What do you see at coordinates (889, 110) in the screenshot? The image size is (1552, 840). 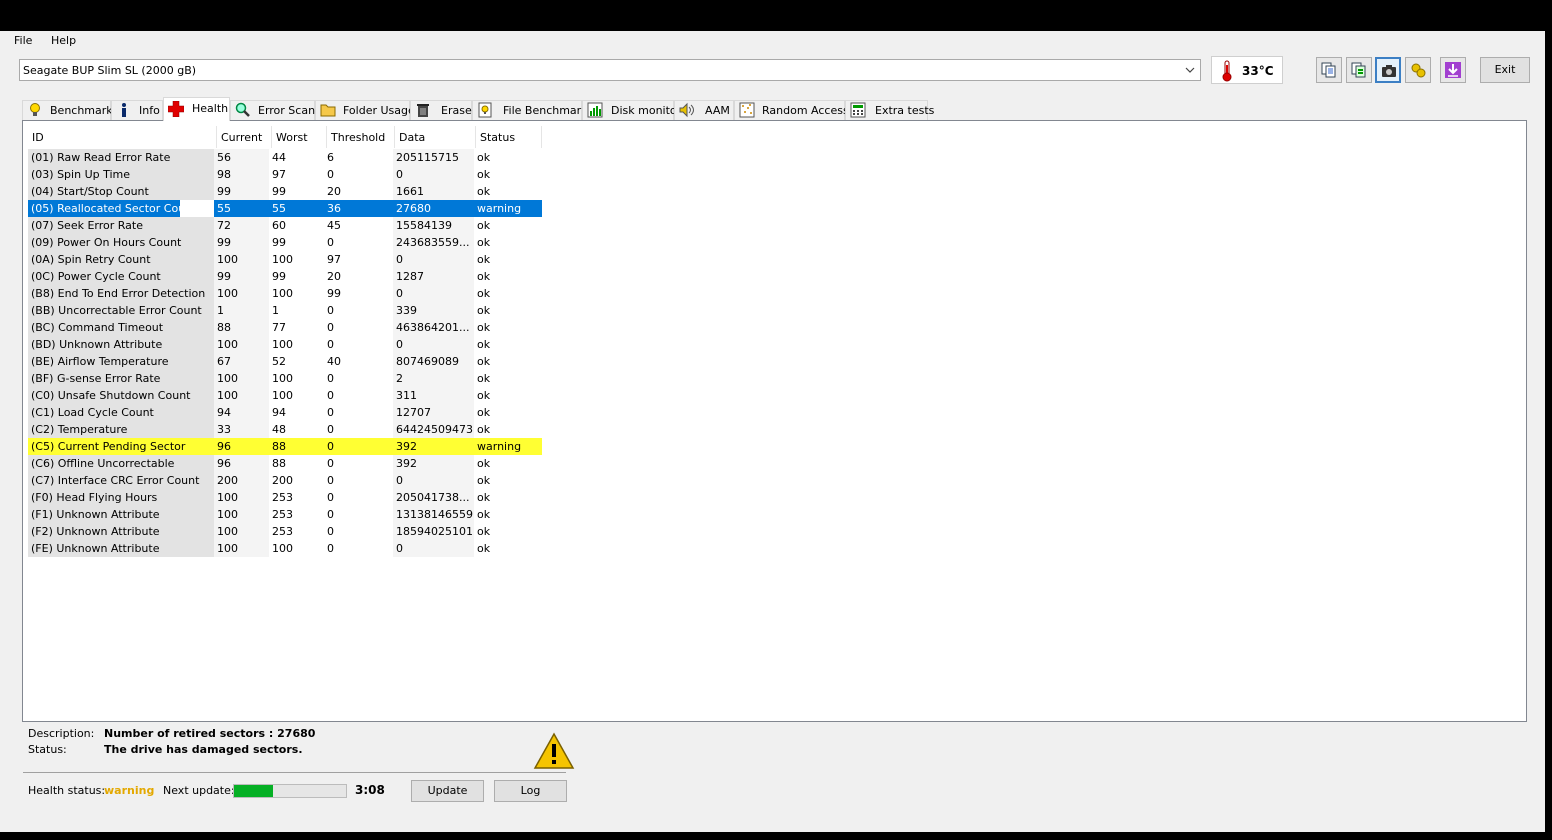 I see `tab-extra-tests: Extra tests` at bounding box center [889, 110].